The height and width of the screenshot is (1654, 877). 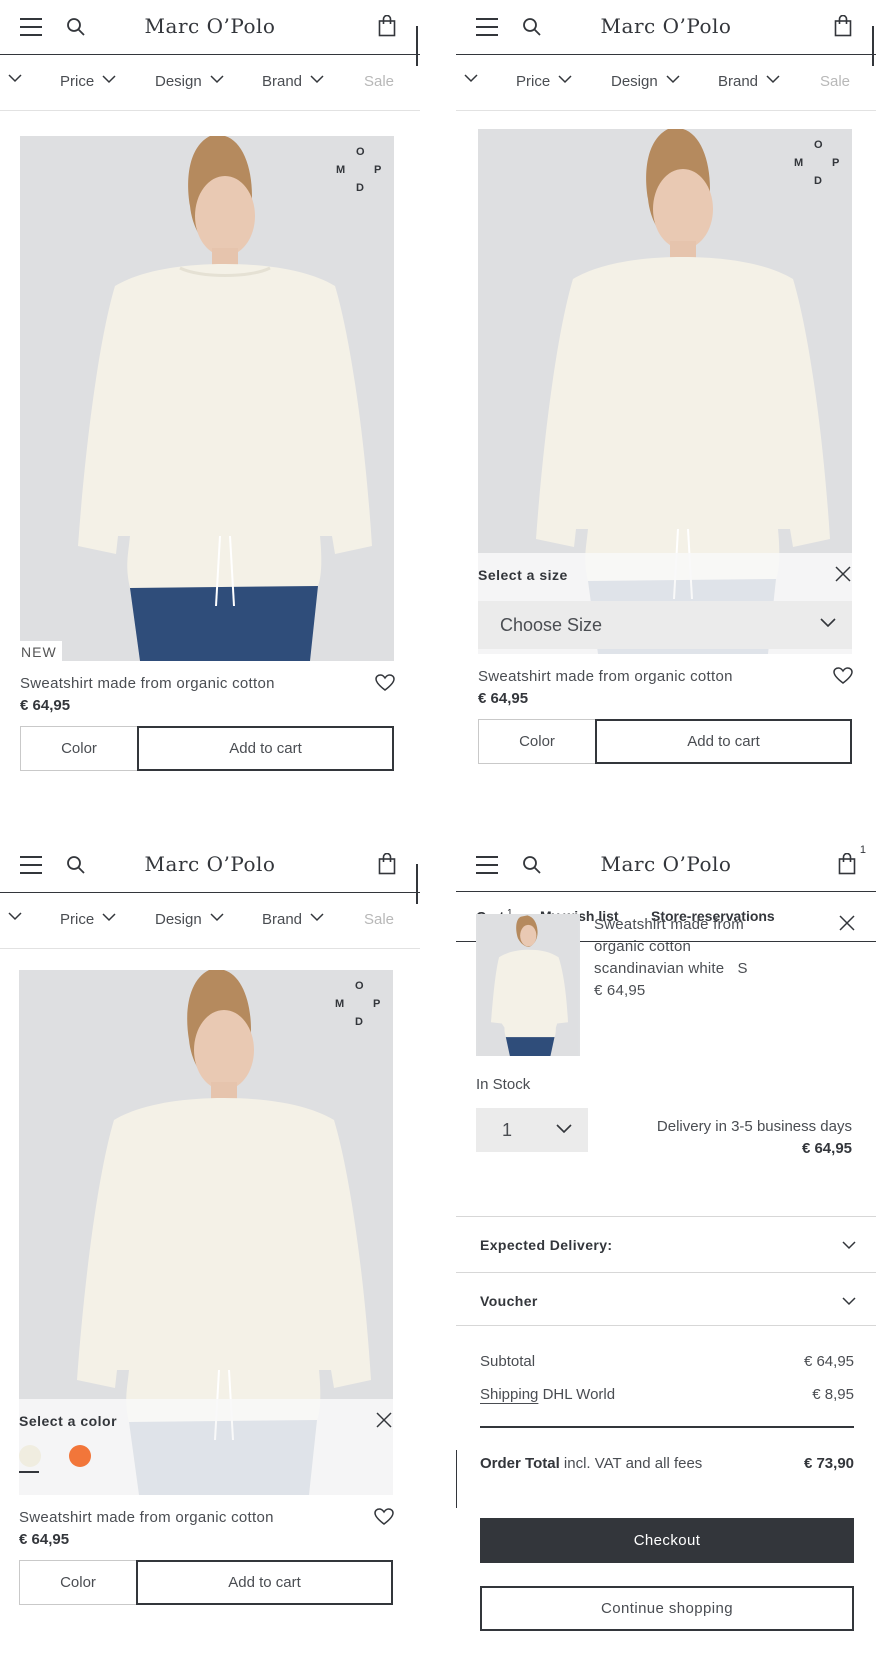 What do you see at coordinates (667, 1540) in the screenshot?
I see `checkout-button: Checkout` at bounding box center [667, 1540].